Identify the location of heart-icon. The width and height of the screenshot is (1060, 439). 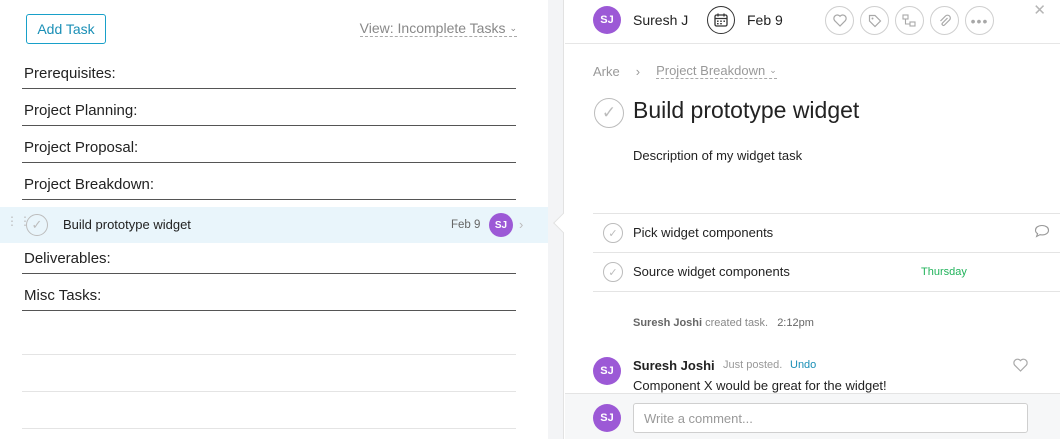
(839, 20).